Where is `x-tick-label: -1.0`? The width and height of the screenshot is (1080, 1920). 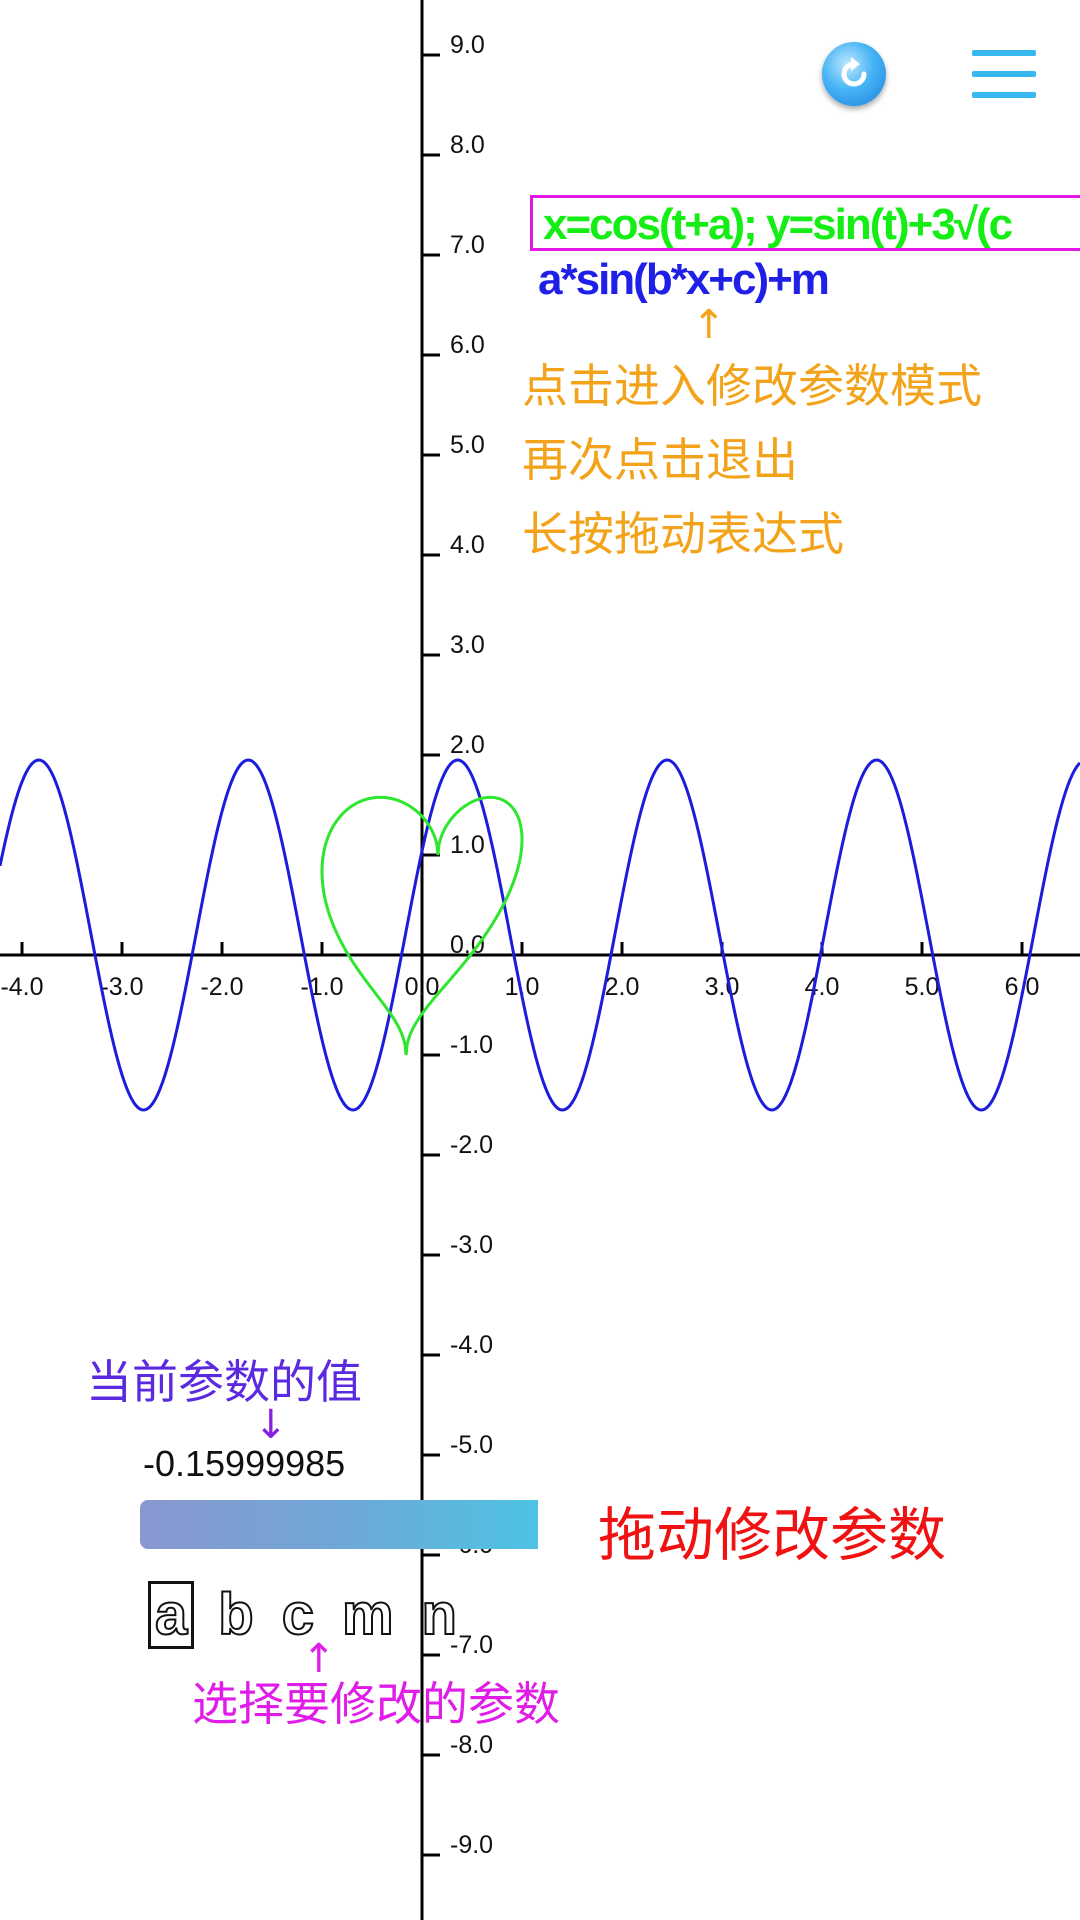 x-tick-label: -1.0 is located at coordinates (321, 987).